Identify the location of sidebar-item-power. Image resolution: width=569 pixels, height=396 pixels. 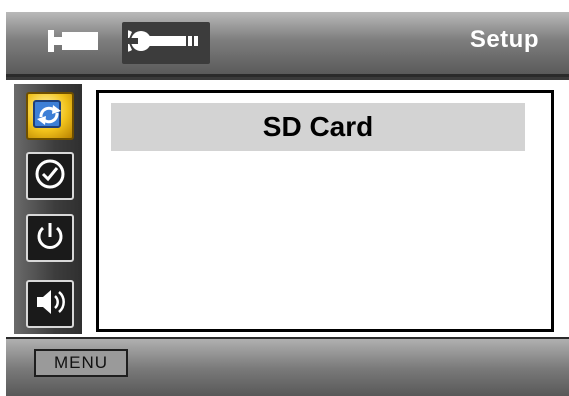
(50, 238).